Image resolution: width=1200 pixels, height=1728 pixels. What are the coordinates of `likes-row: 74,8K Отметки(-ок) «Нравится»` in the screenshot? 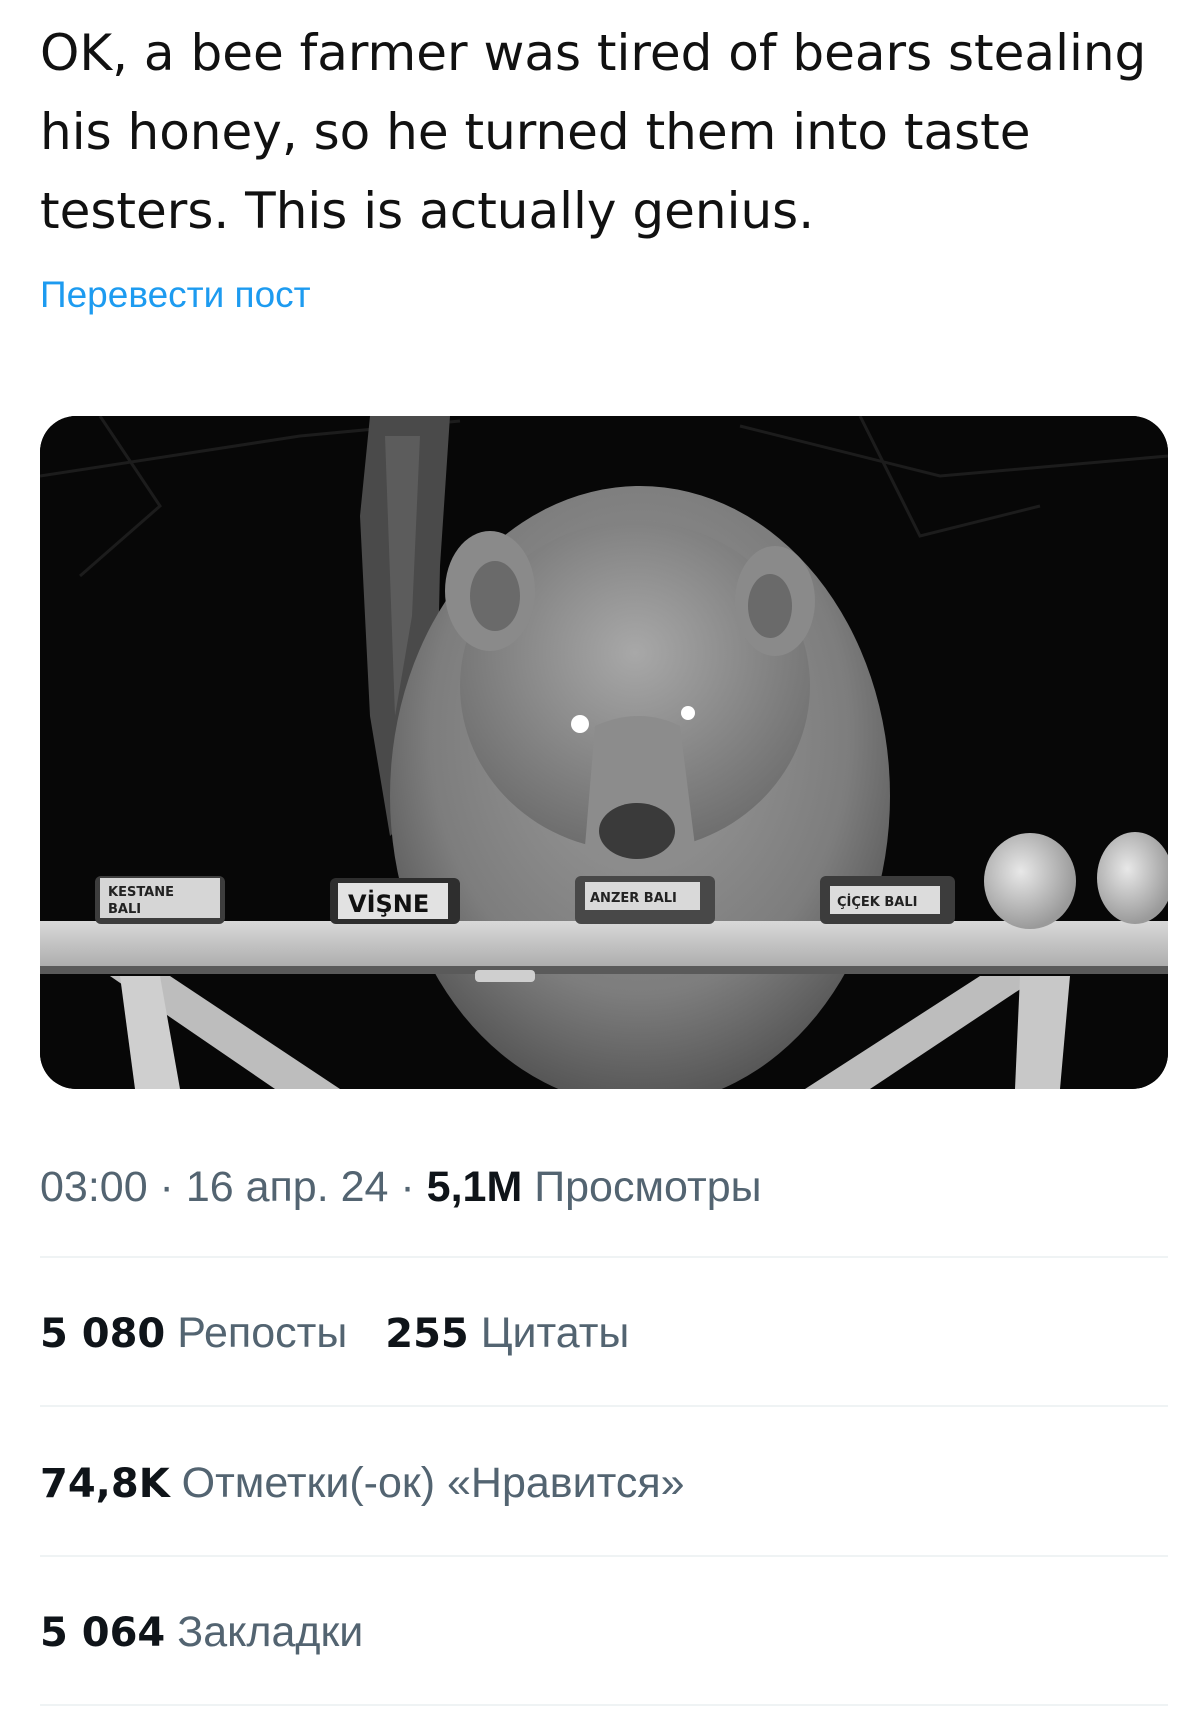 It's located at (362, 1483).